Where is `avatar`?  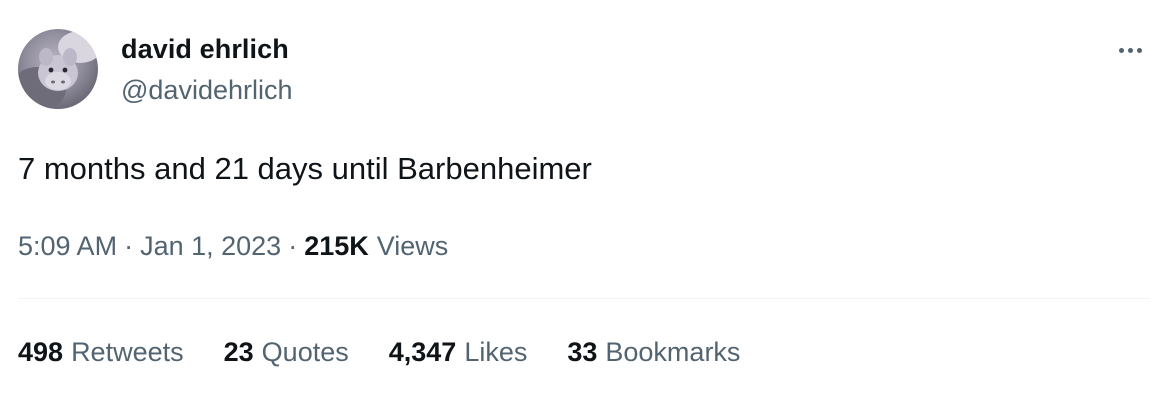
avatar is located at coordinates (58, 69).